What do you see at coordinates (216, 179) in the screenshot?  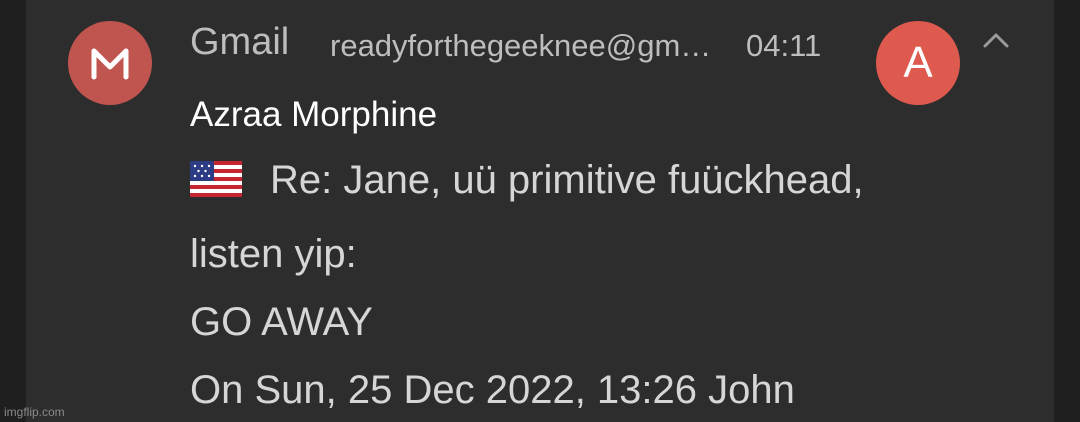 I see `us-flag-icon` at bounding box center [216, 179].